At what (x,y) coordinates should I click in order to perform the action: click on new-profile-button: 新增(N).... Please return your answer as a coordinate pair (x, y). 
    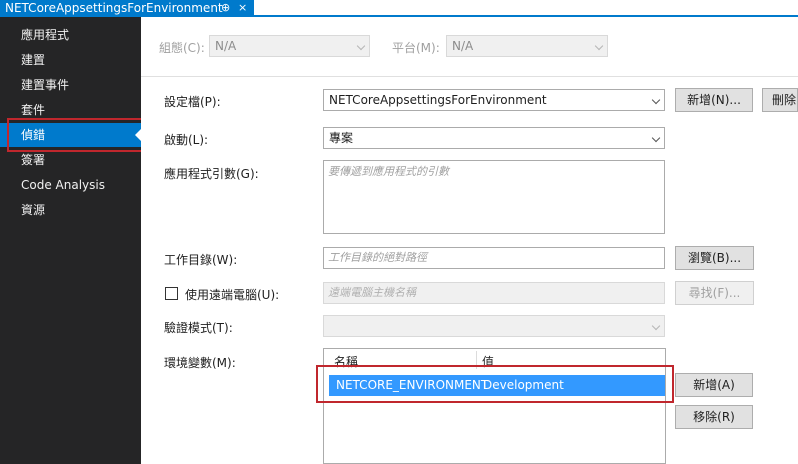
    Looking at the image, I should click on (714, 100).